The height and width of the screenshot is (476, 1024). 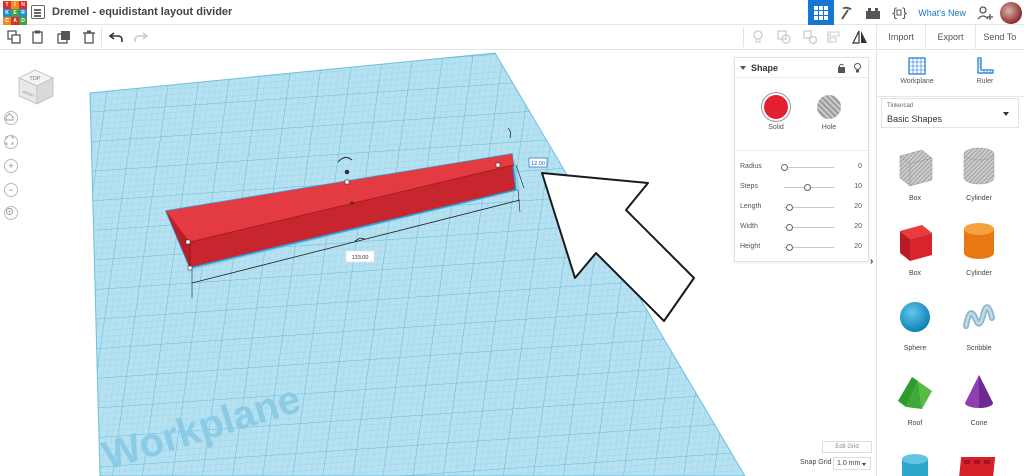 I want to click on add-user-button, so click(x=985, y=12).